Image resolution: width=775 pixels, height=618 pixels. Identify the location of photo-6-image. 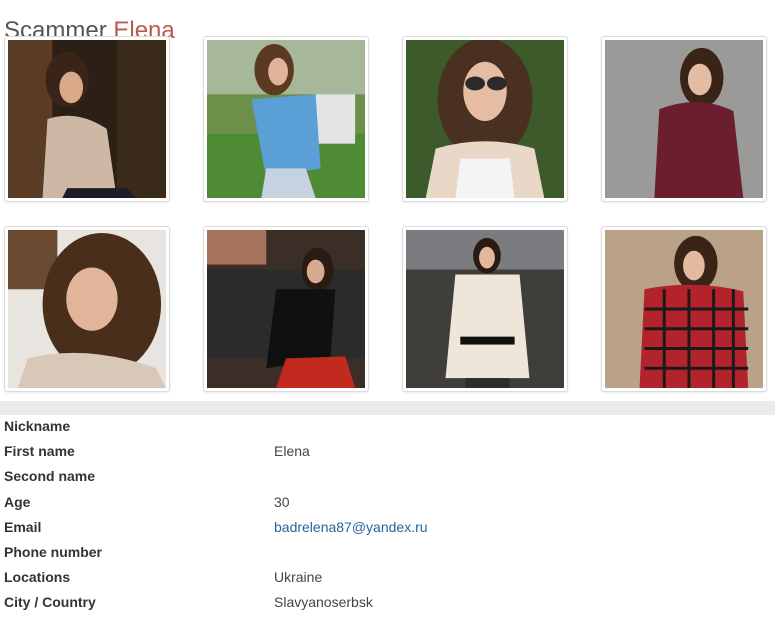
(286, 309).